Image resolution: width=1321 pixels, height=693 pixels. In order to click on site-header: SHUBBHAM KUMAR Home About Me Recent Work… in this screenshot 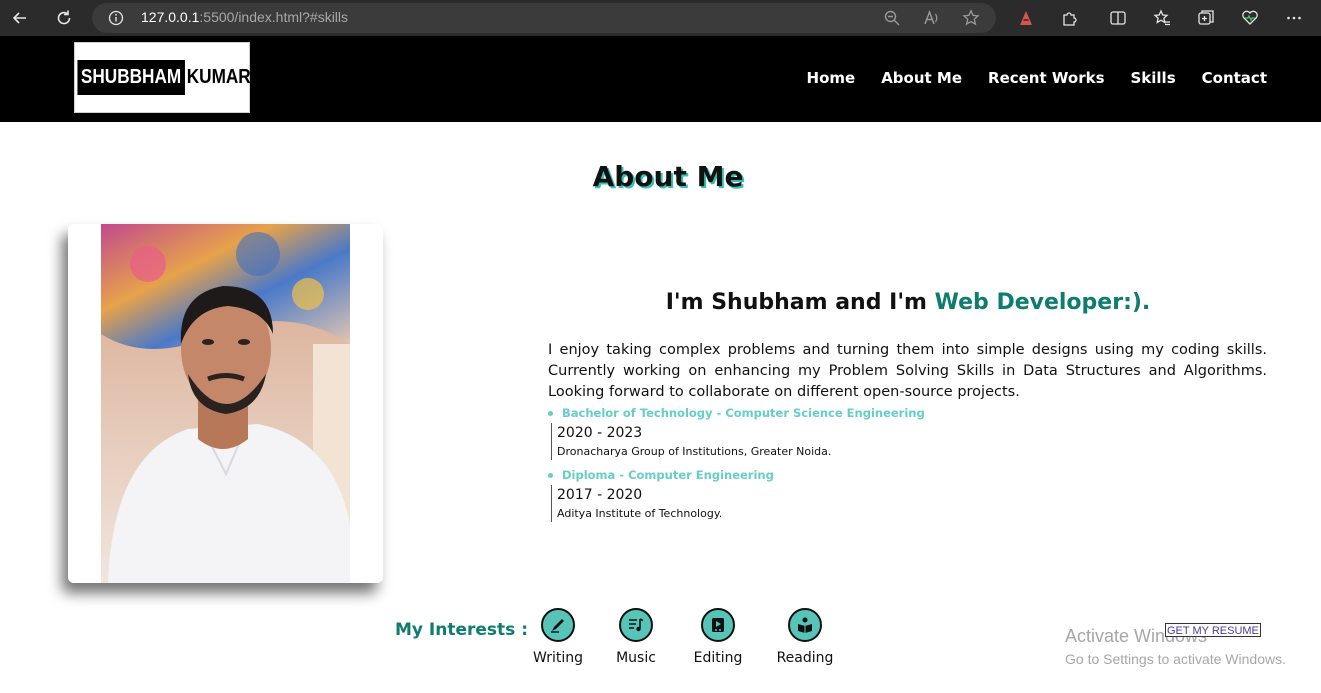, I will do `click(660, 79)`.